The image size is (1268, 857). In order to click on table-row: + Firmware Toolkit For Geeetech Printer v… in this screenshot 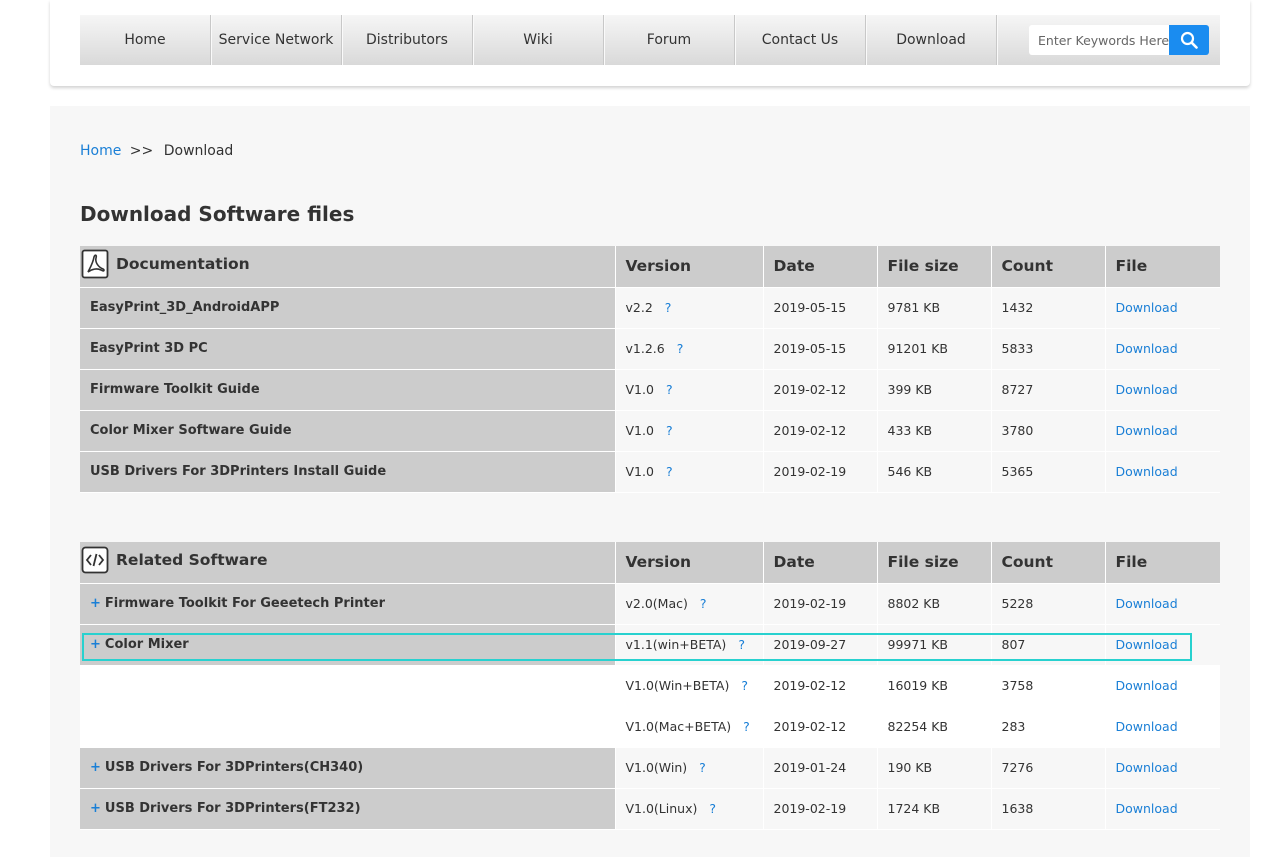, I will do `click(650, 604)`.